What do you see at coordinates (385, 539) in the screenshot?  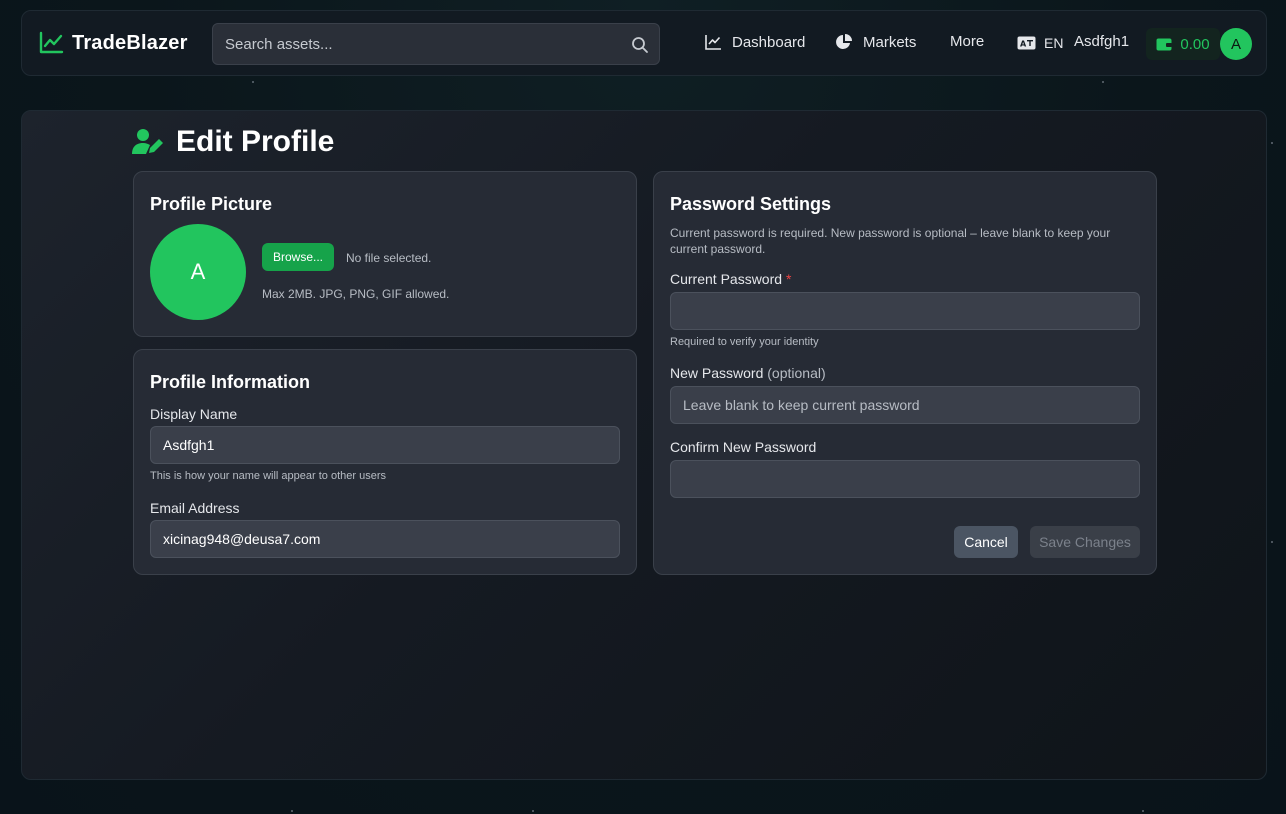 I see `email-field` at bounding box center [385, 539].